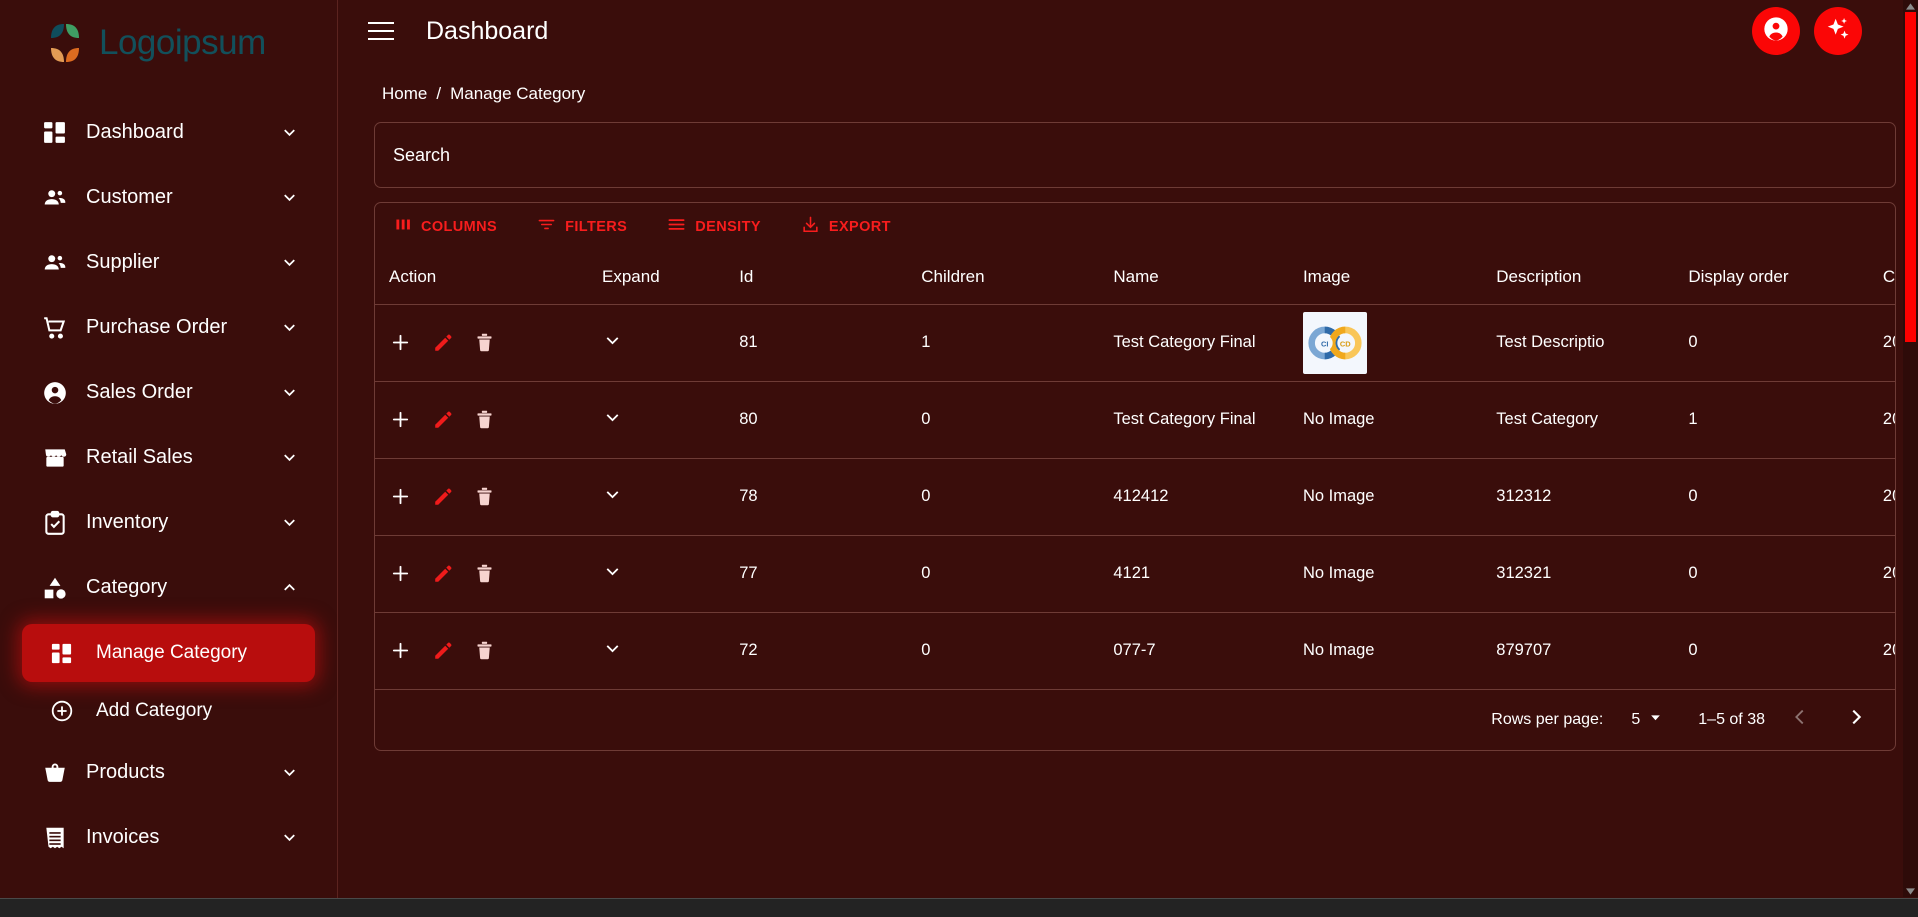 This screenshot has height=917, width=1918. I want to click on sidebar-item-customer: Customer, so click(168, 197).